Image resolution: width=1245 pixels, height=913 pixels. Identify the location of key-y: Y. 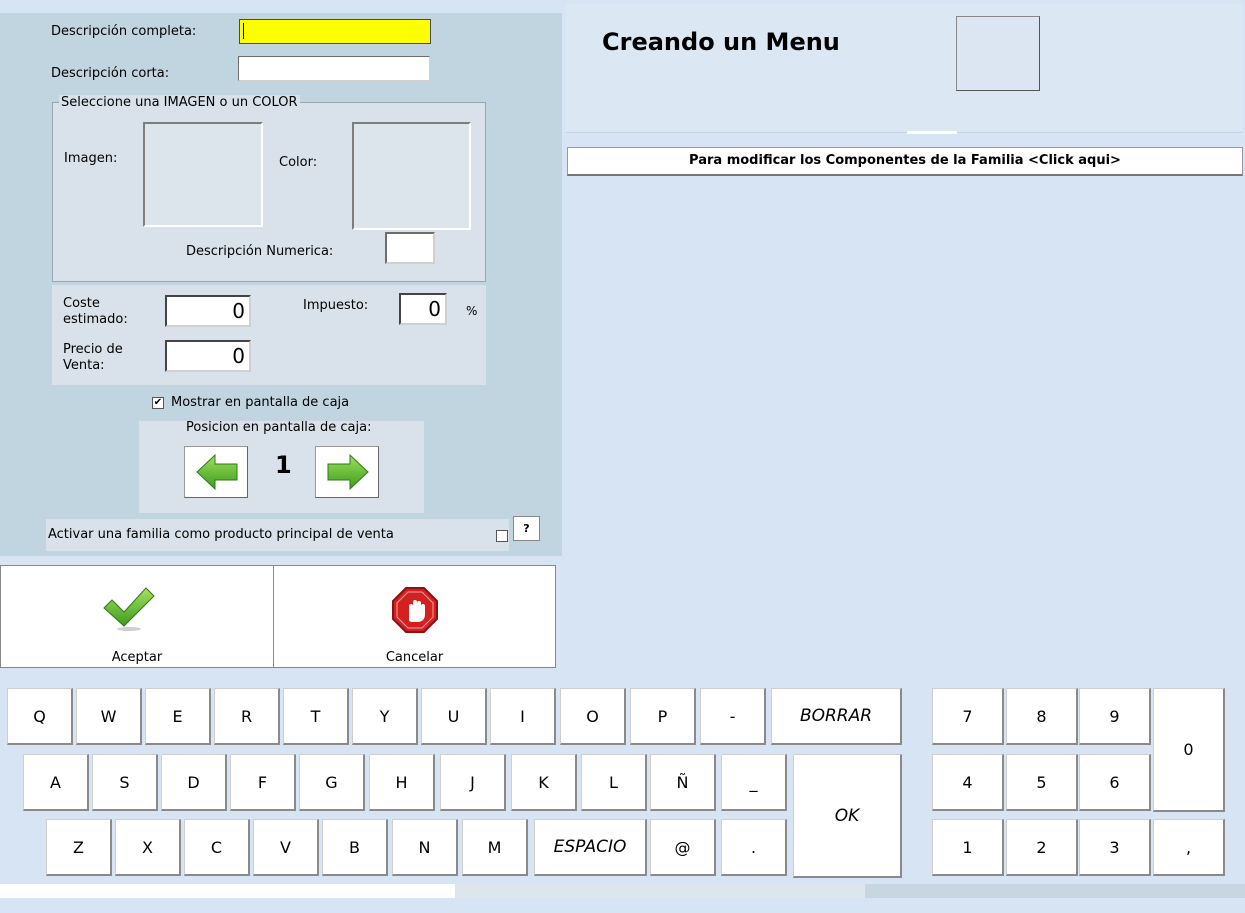
(385, 716).